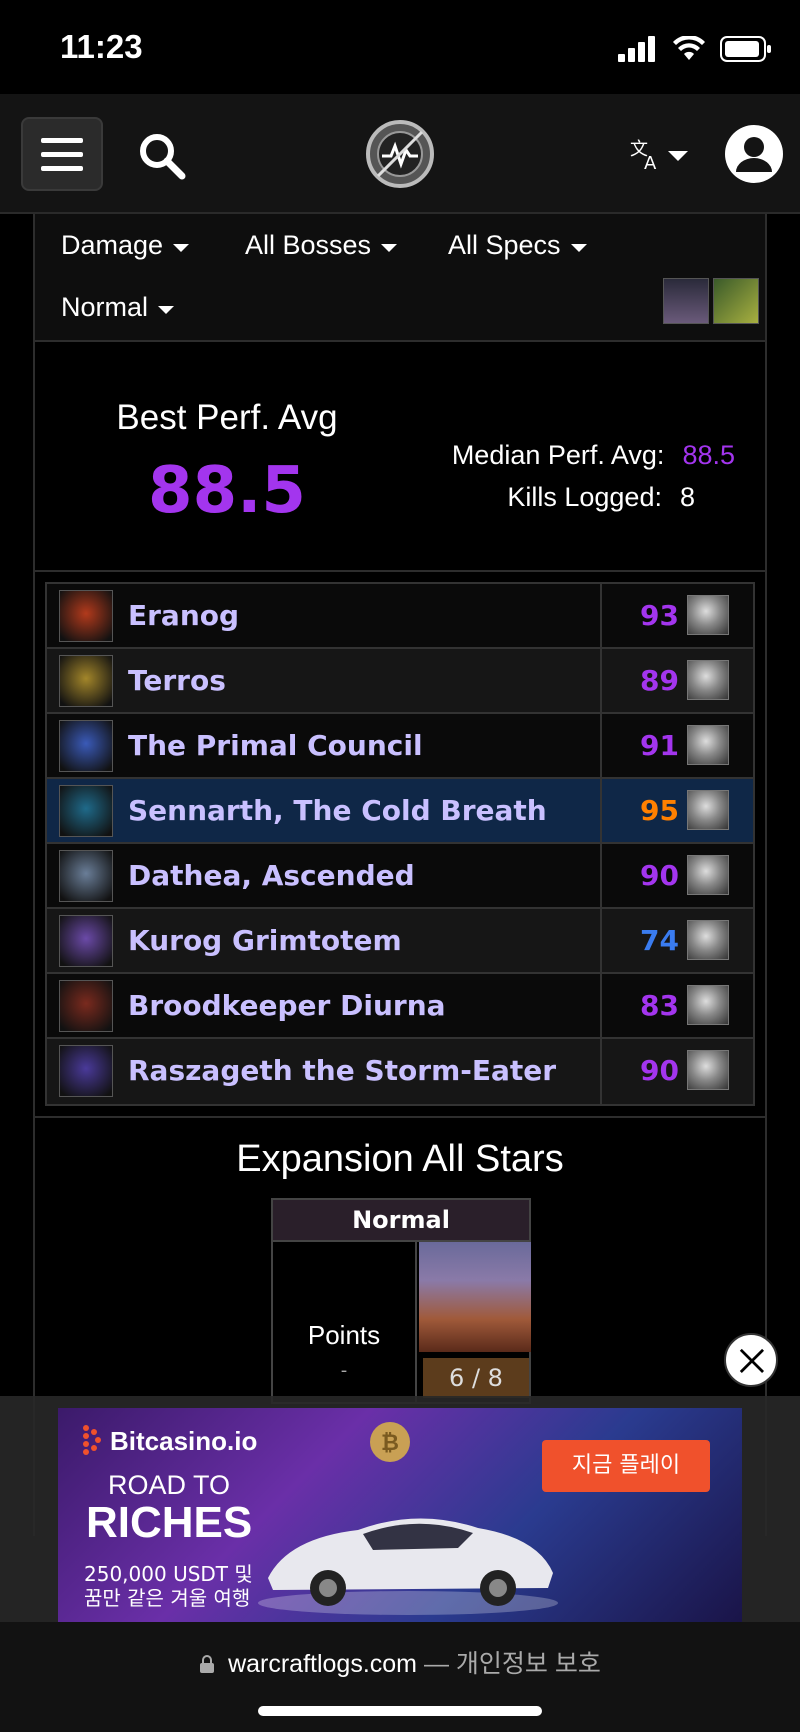  What do you see at coordinates (169, 1485) in the screenshot?
I see `ad-headline-1: ROAD TO` at bounding box center [169, 1485].